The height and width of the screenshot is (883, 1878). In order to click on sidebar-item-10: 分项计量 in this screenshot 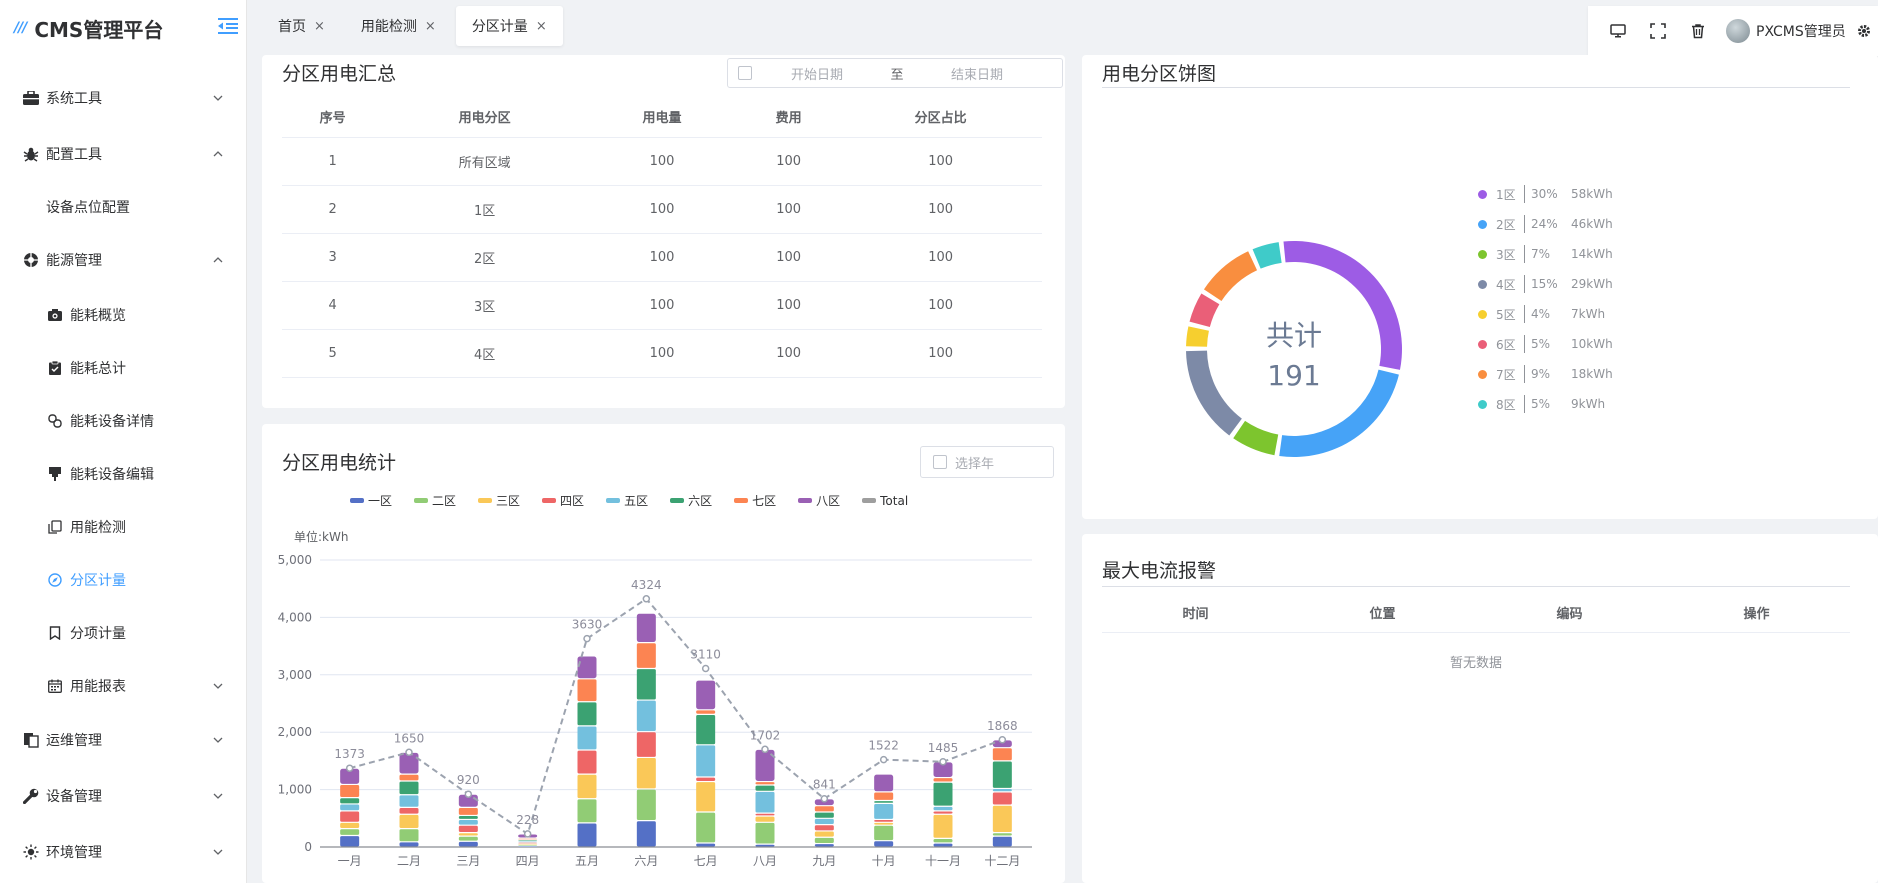, I will do `click(123, 632)`.